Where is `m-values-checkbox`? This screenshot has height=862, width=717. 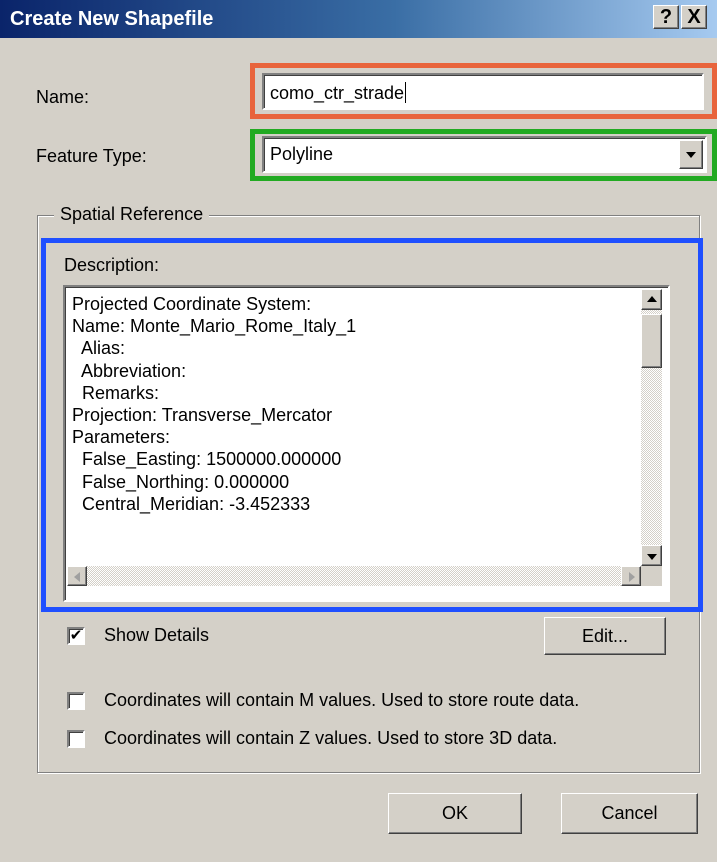 m-values-checkbox is located at coordinates (76, 701).